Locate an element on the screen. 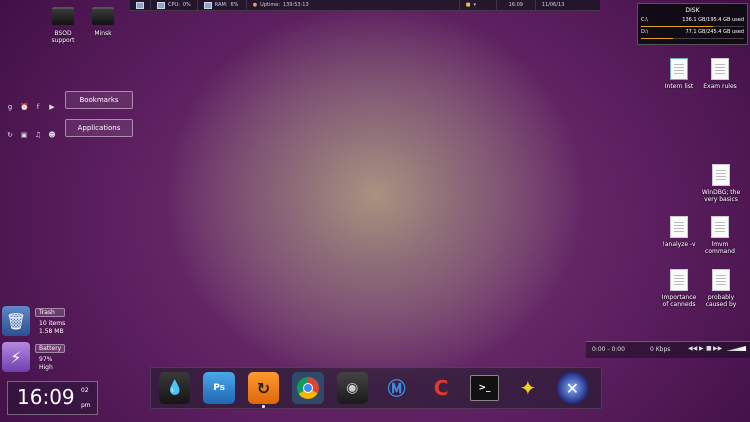  dock-item-ccleaner: C is located at coordinates (440, 388).